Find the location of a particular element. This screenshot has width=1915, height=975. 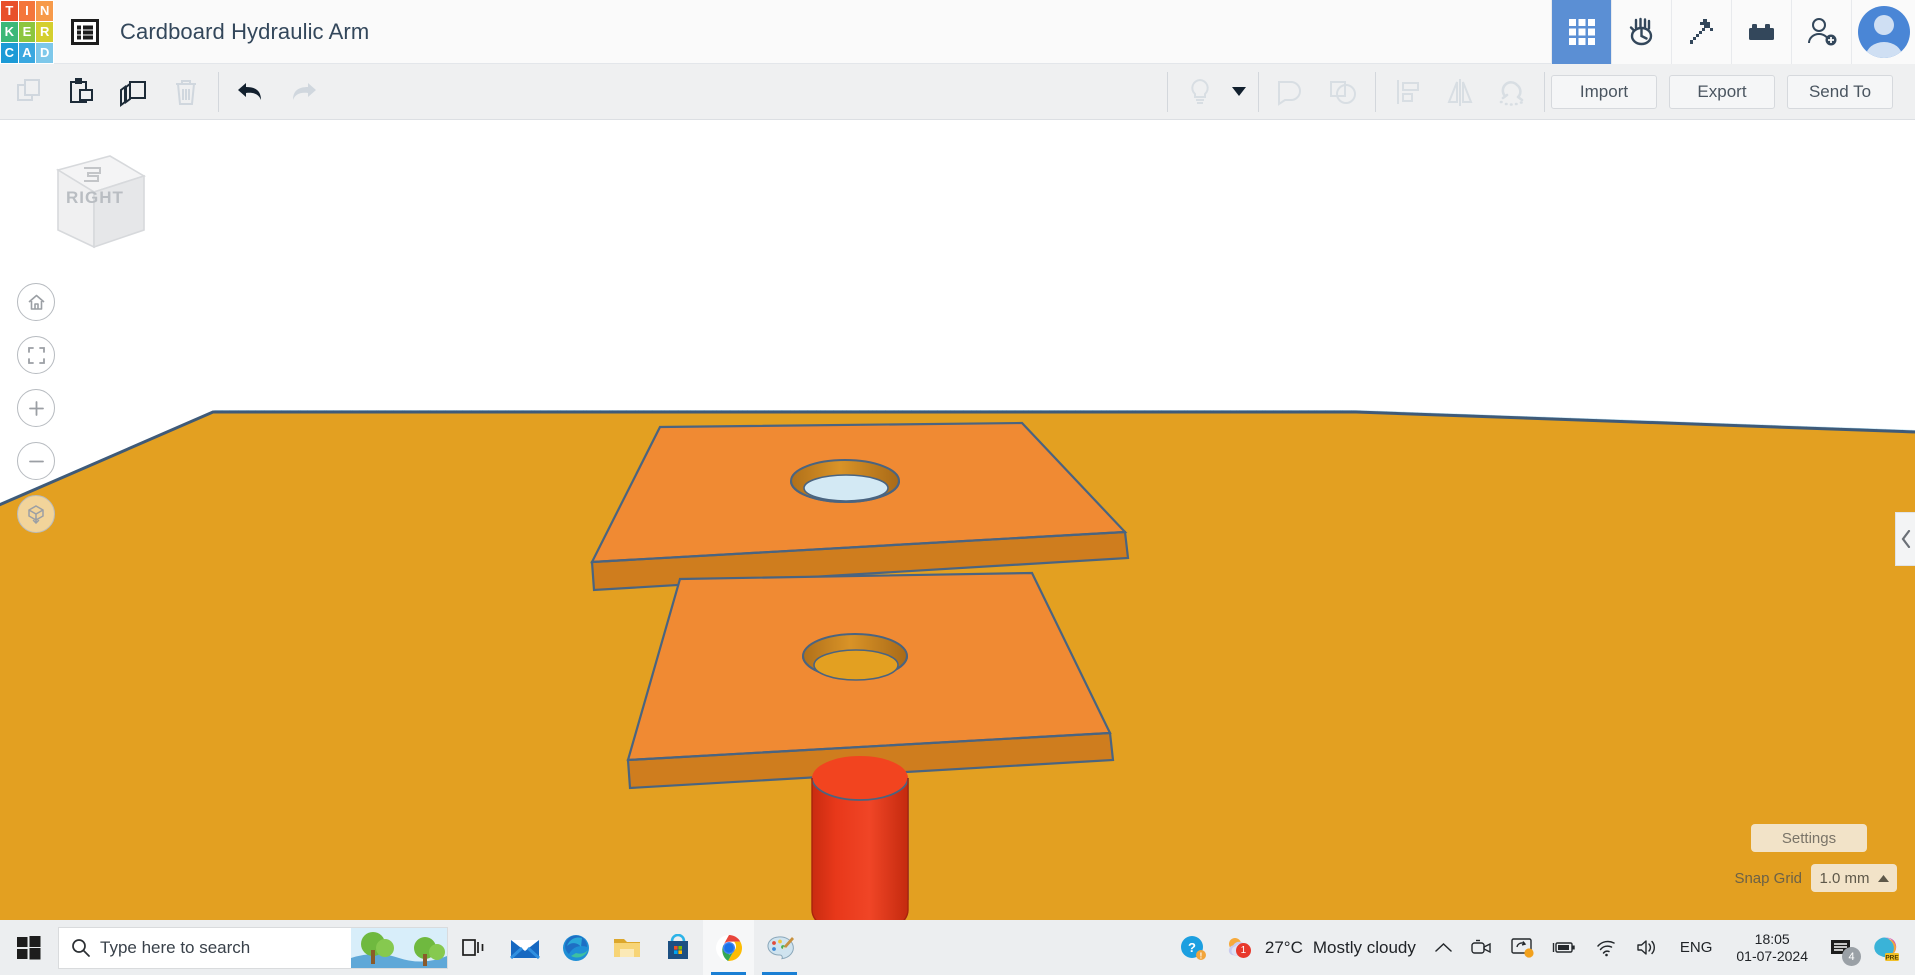

copilot-icon: PRE is located at coordinates (1886, 947).